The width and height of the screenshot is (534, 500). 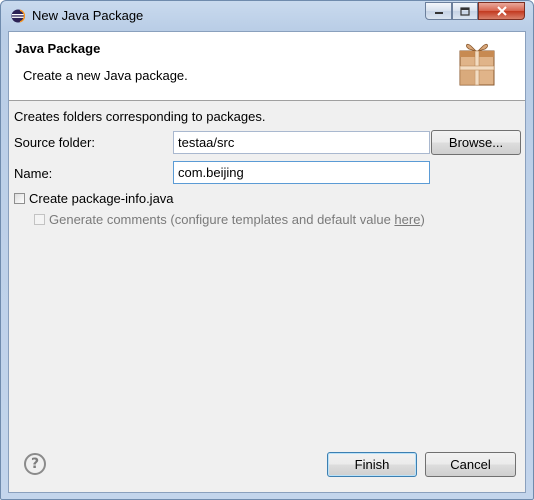 I want to click on minimize-button, so click(x=438, y=11).